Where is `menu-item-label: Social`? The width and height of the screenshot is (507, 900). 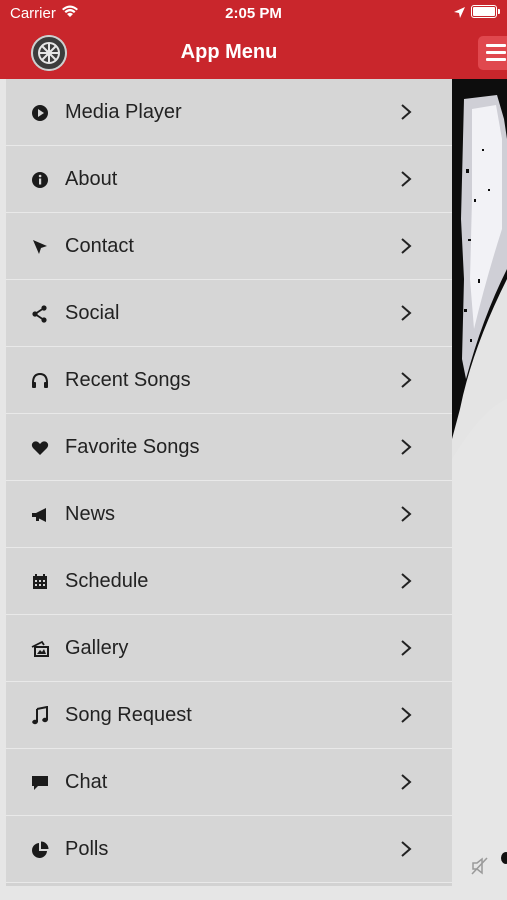
menu-item-label: Social is located at coordinates (92, 313).